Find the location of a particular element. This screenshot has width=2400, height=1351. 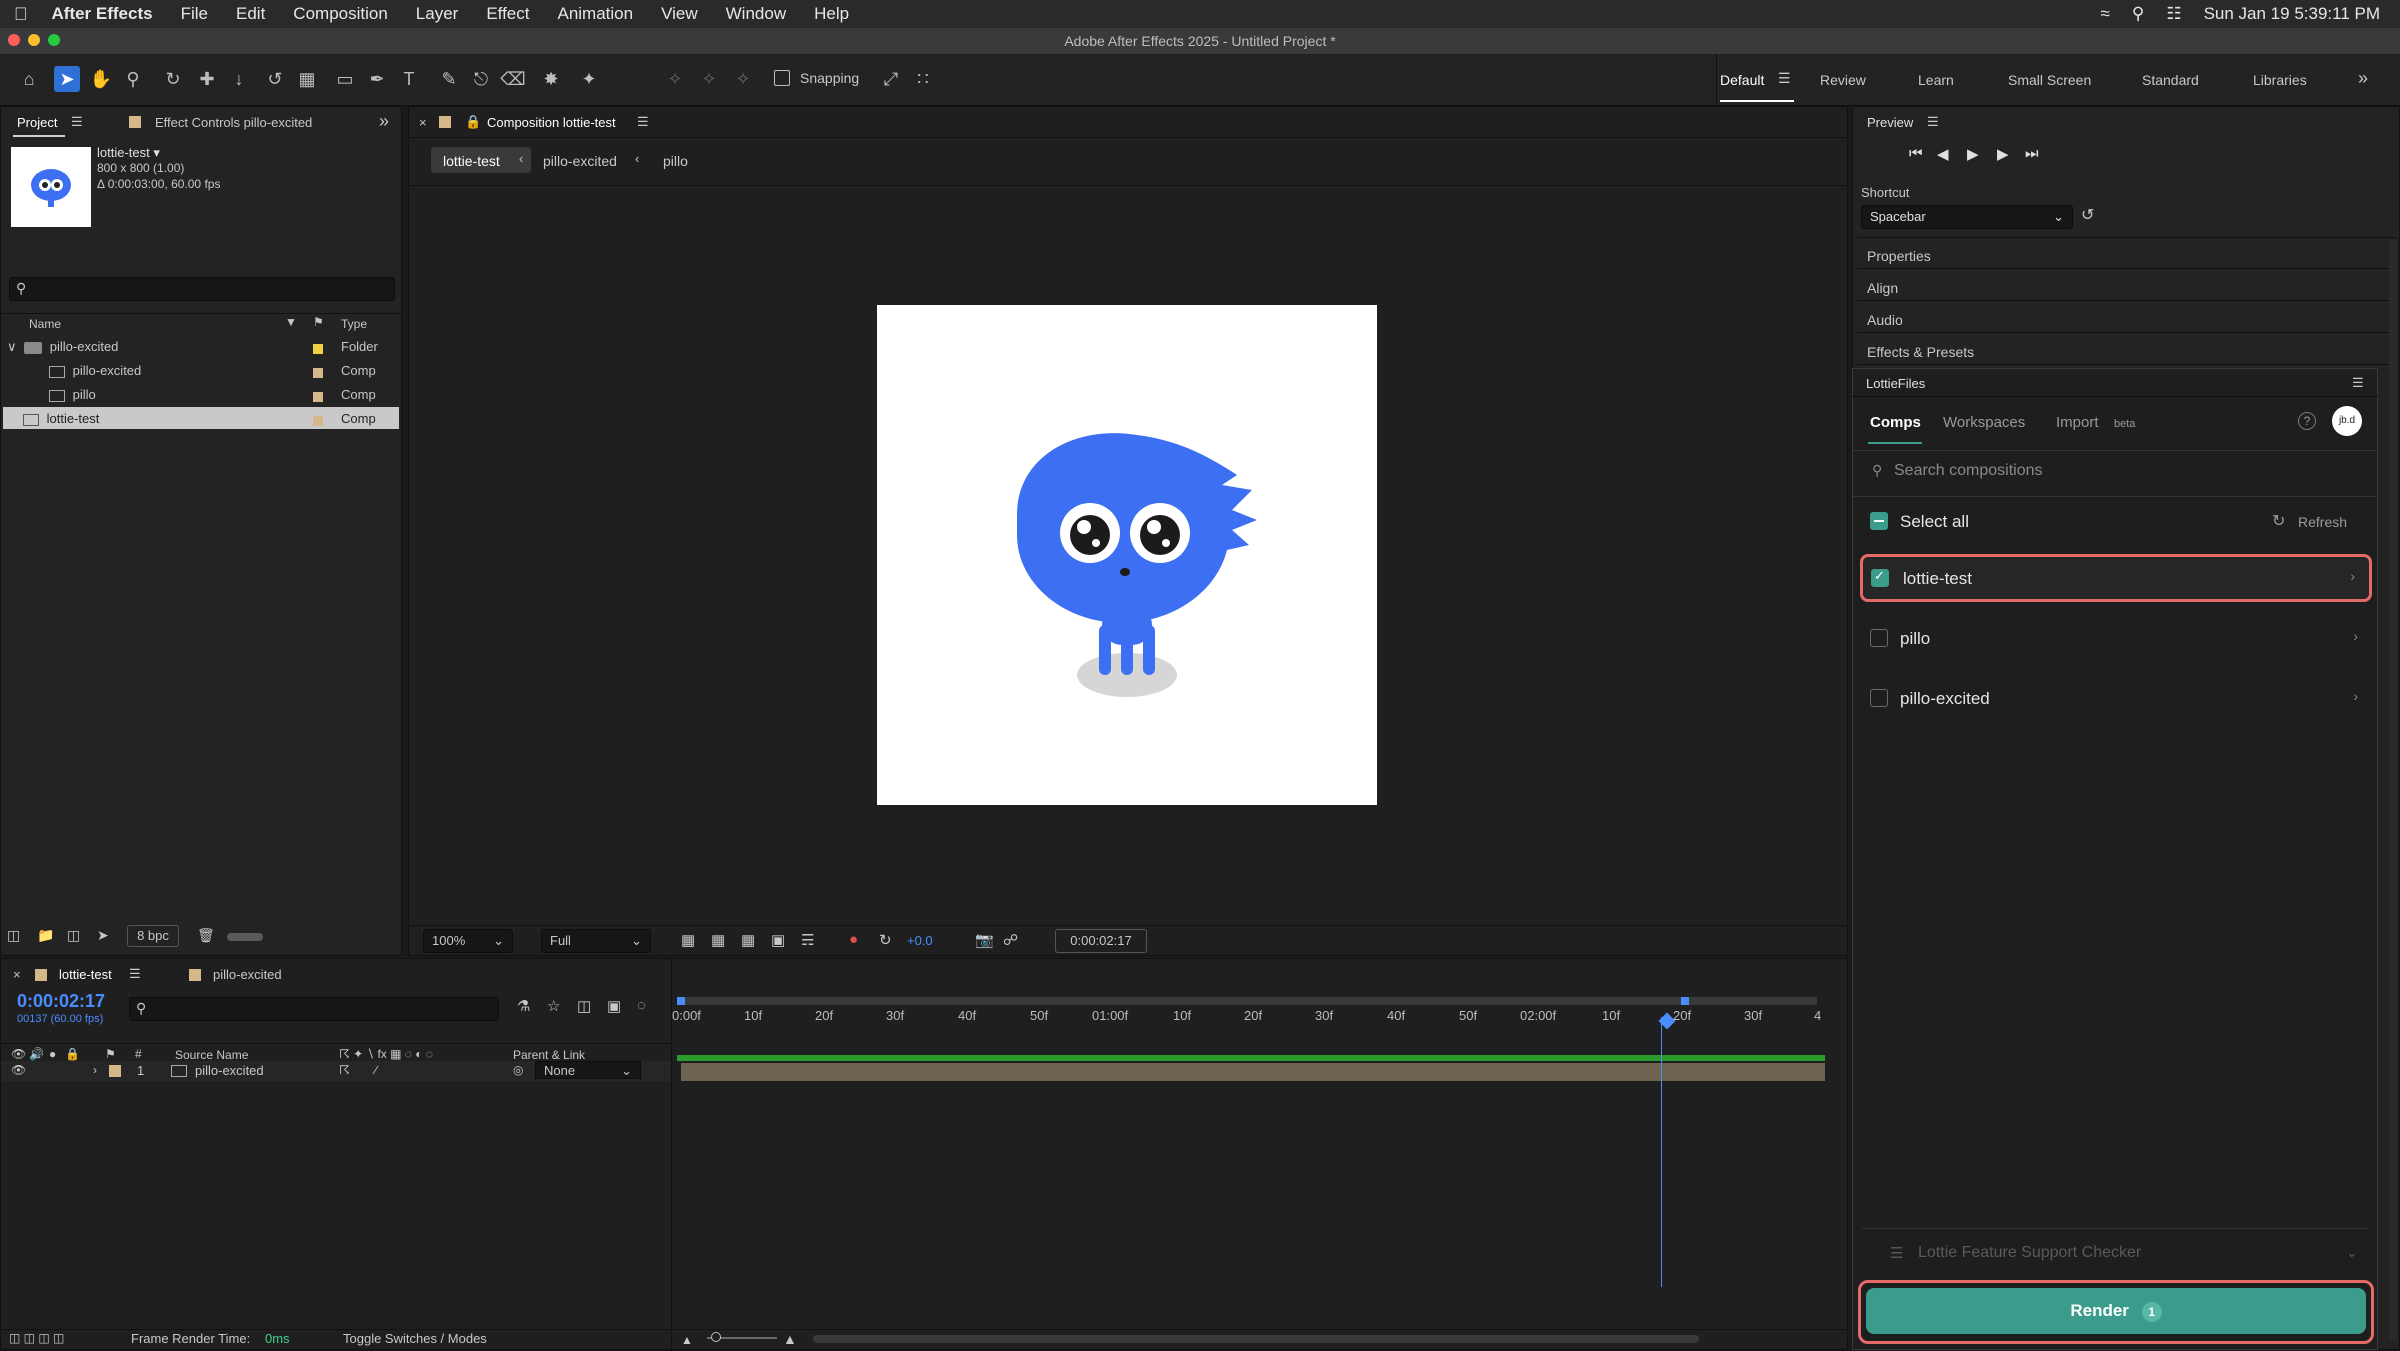

comp-checkbox is located at coordinates (1879, 698).